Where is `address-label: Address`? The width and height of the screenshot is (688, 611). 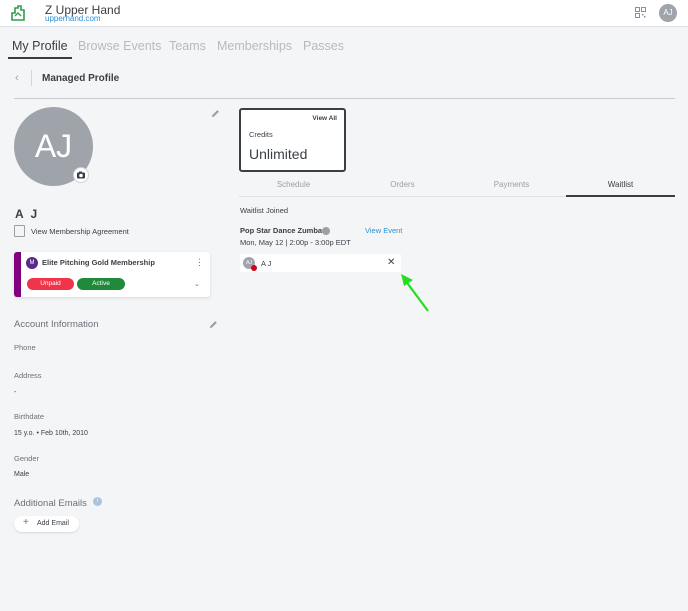
address-label: Address is located at coordinates (28, 375).